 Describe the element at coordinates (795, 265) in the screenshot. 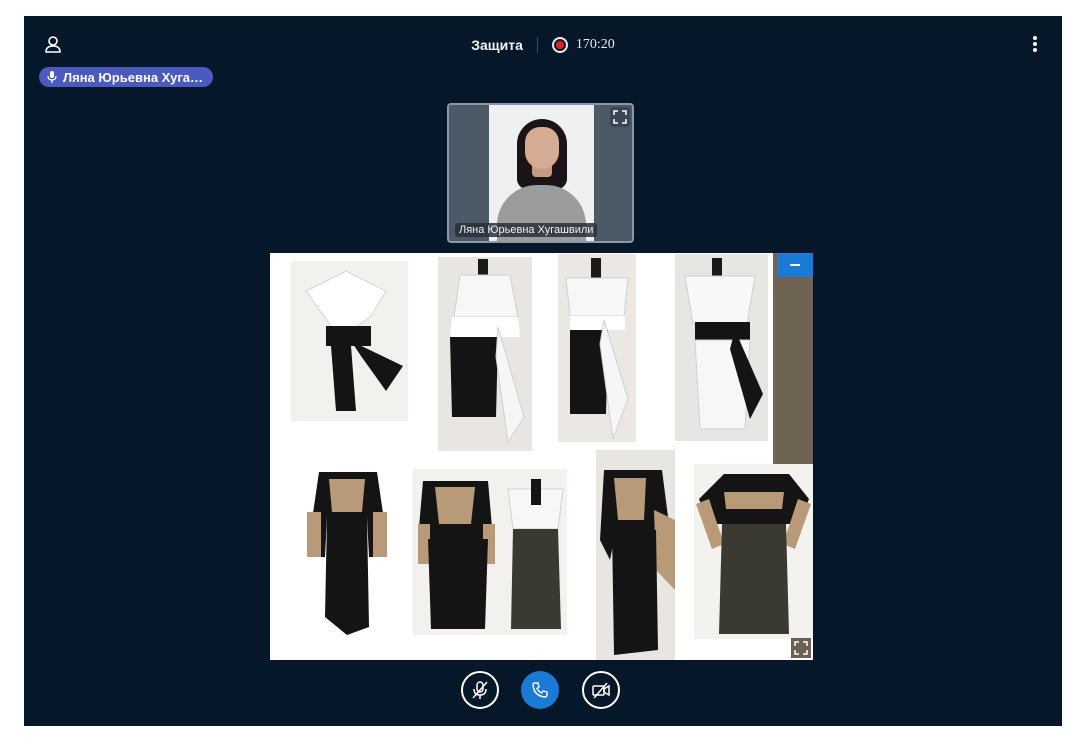

I see `minimize-presentation-button` at that location.